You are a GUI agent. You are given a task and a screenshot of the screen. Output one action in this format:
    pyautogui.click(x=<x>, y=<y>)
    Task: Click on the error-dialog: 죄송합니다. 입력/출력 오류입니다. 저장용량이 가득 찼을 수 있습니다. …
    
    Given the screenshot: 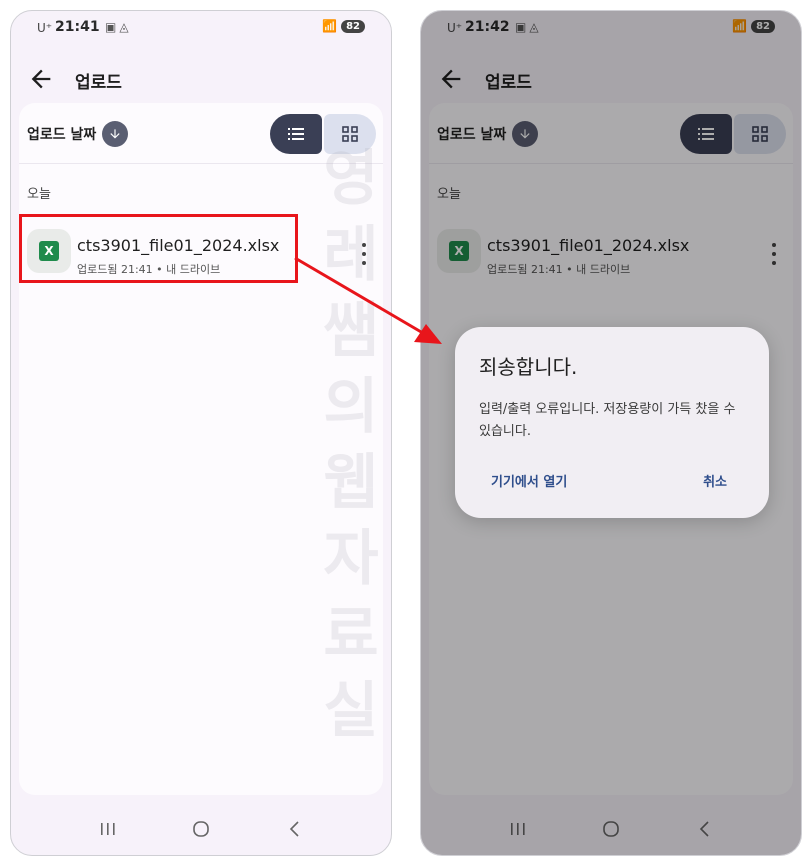 What is the action you would take?
    pyautogui.click(x=612, y=422)
    